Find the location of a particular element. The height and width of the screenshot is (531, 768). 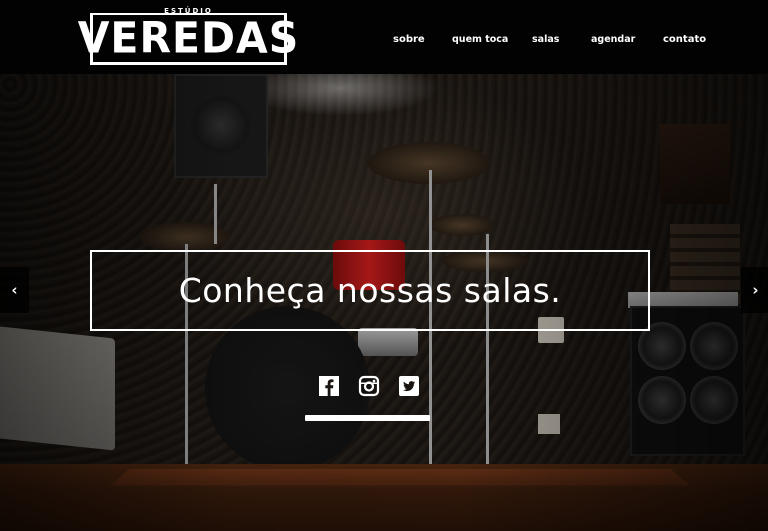

main-nav: sobre quem toca salas agendar contato is located at coordinates (384, 42).